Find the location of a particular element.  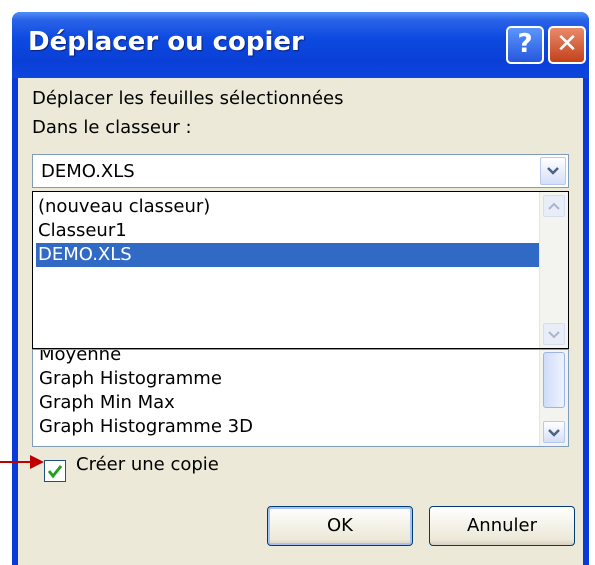

close-button: ✕ is located at coordinates (567, 45).